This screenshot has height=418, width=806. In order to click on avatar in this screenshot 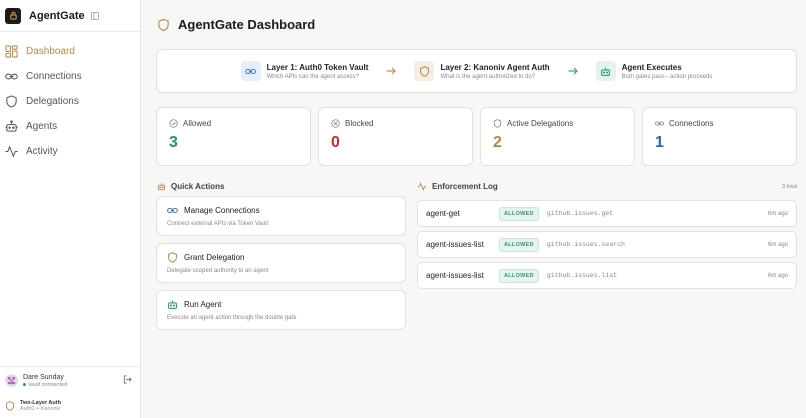, I will do `click(11, 380)`.